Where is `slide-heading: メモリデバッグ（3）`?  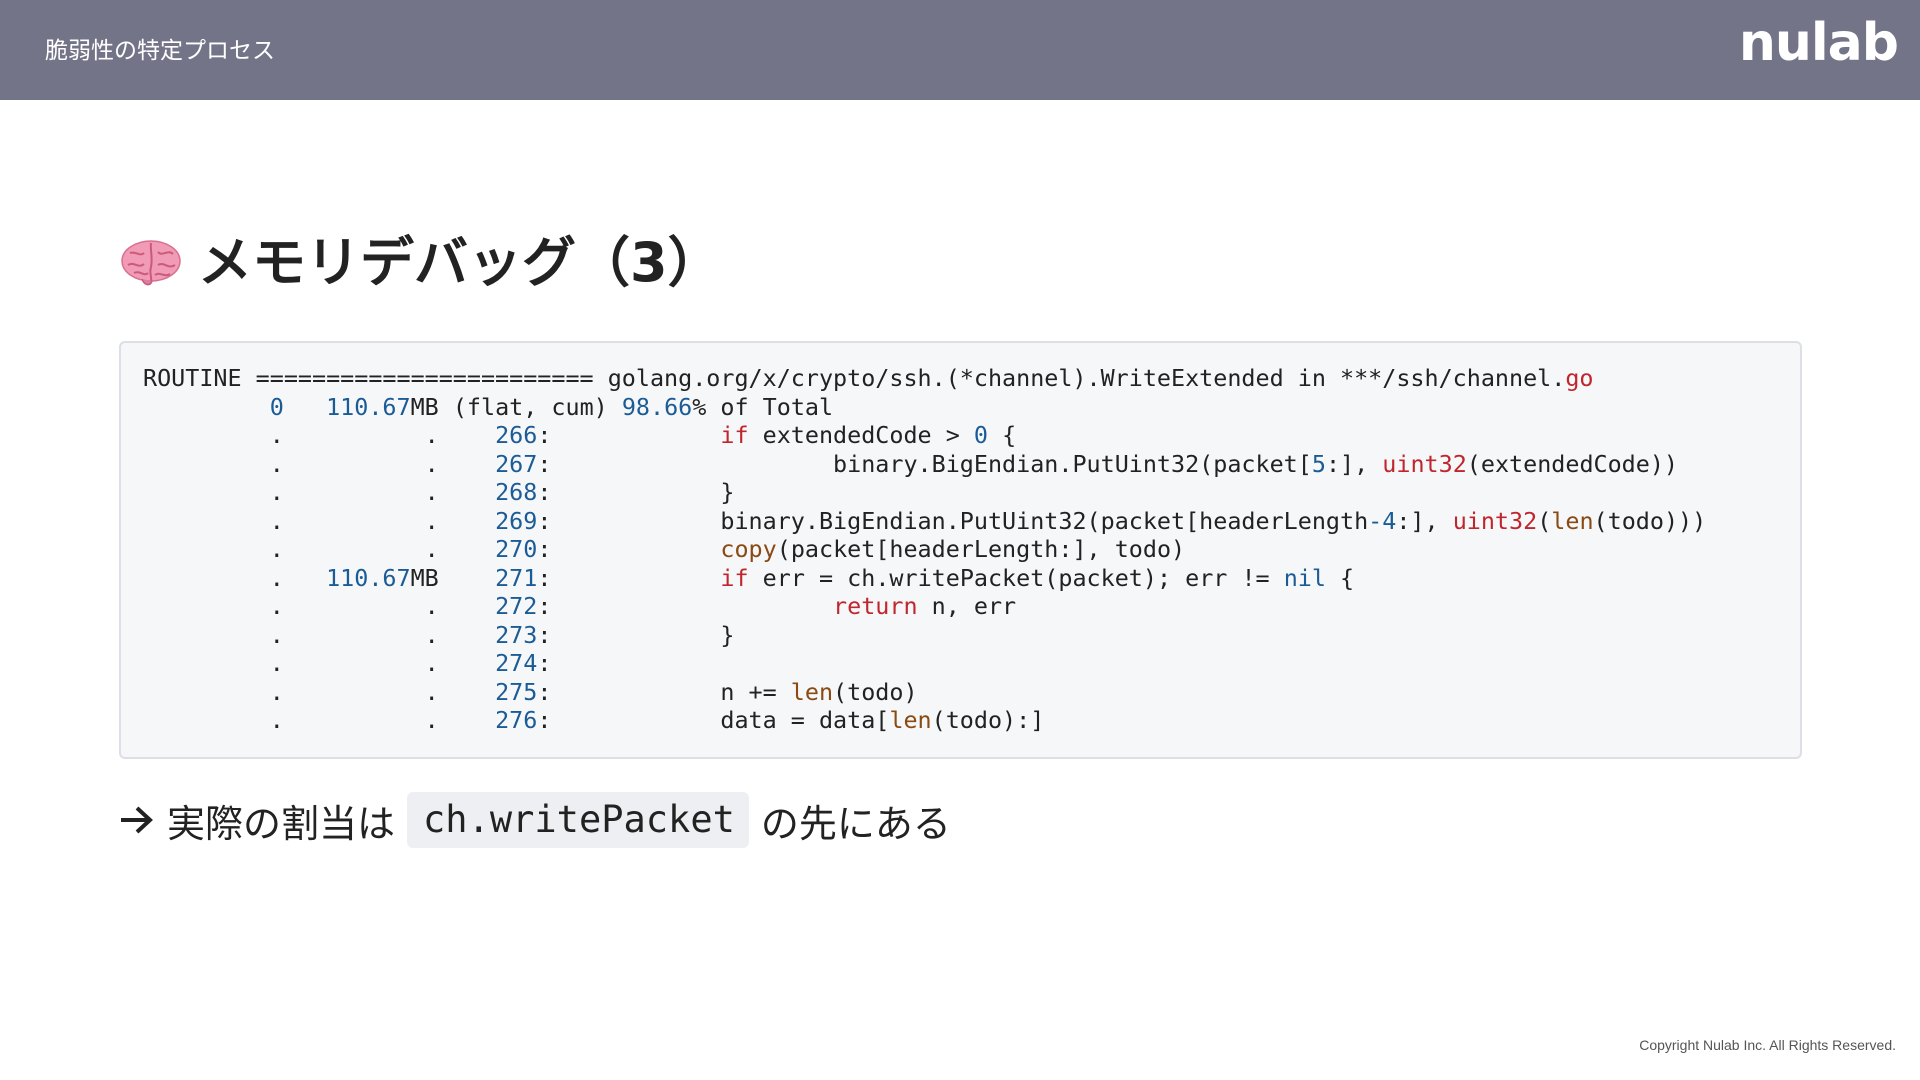 slide-heading: メモリデバッグ（3） is located at coordinates (421, 263).